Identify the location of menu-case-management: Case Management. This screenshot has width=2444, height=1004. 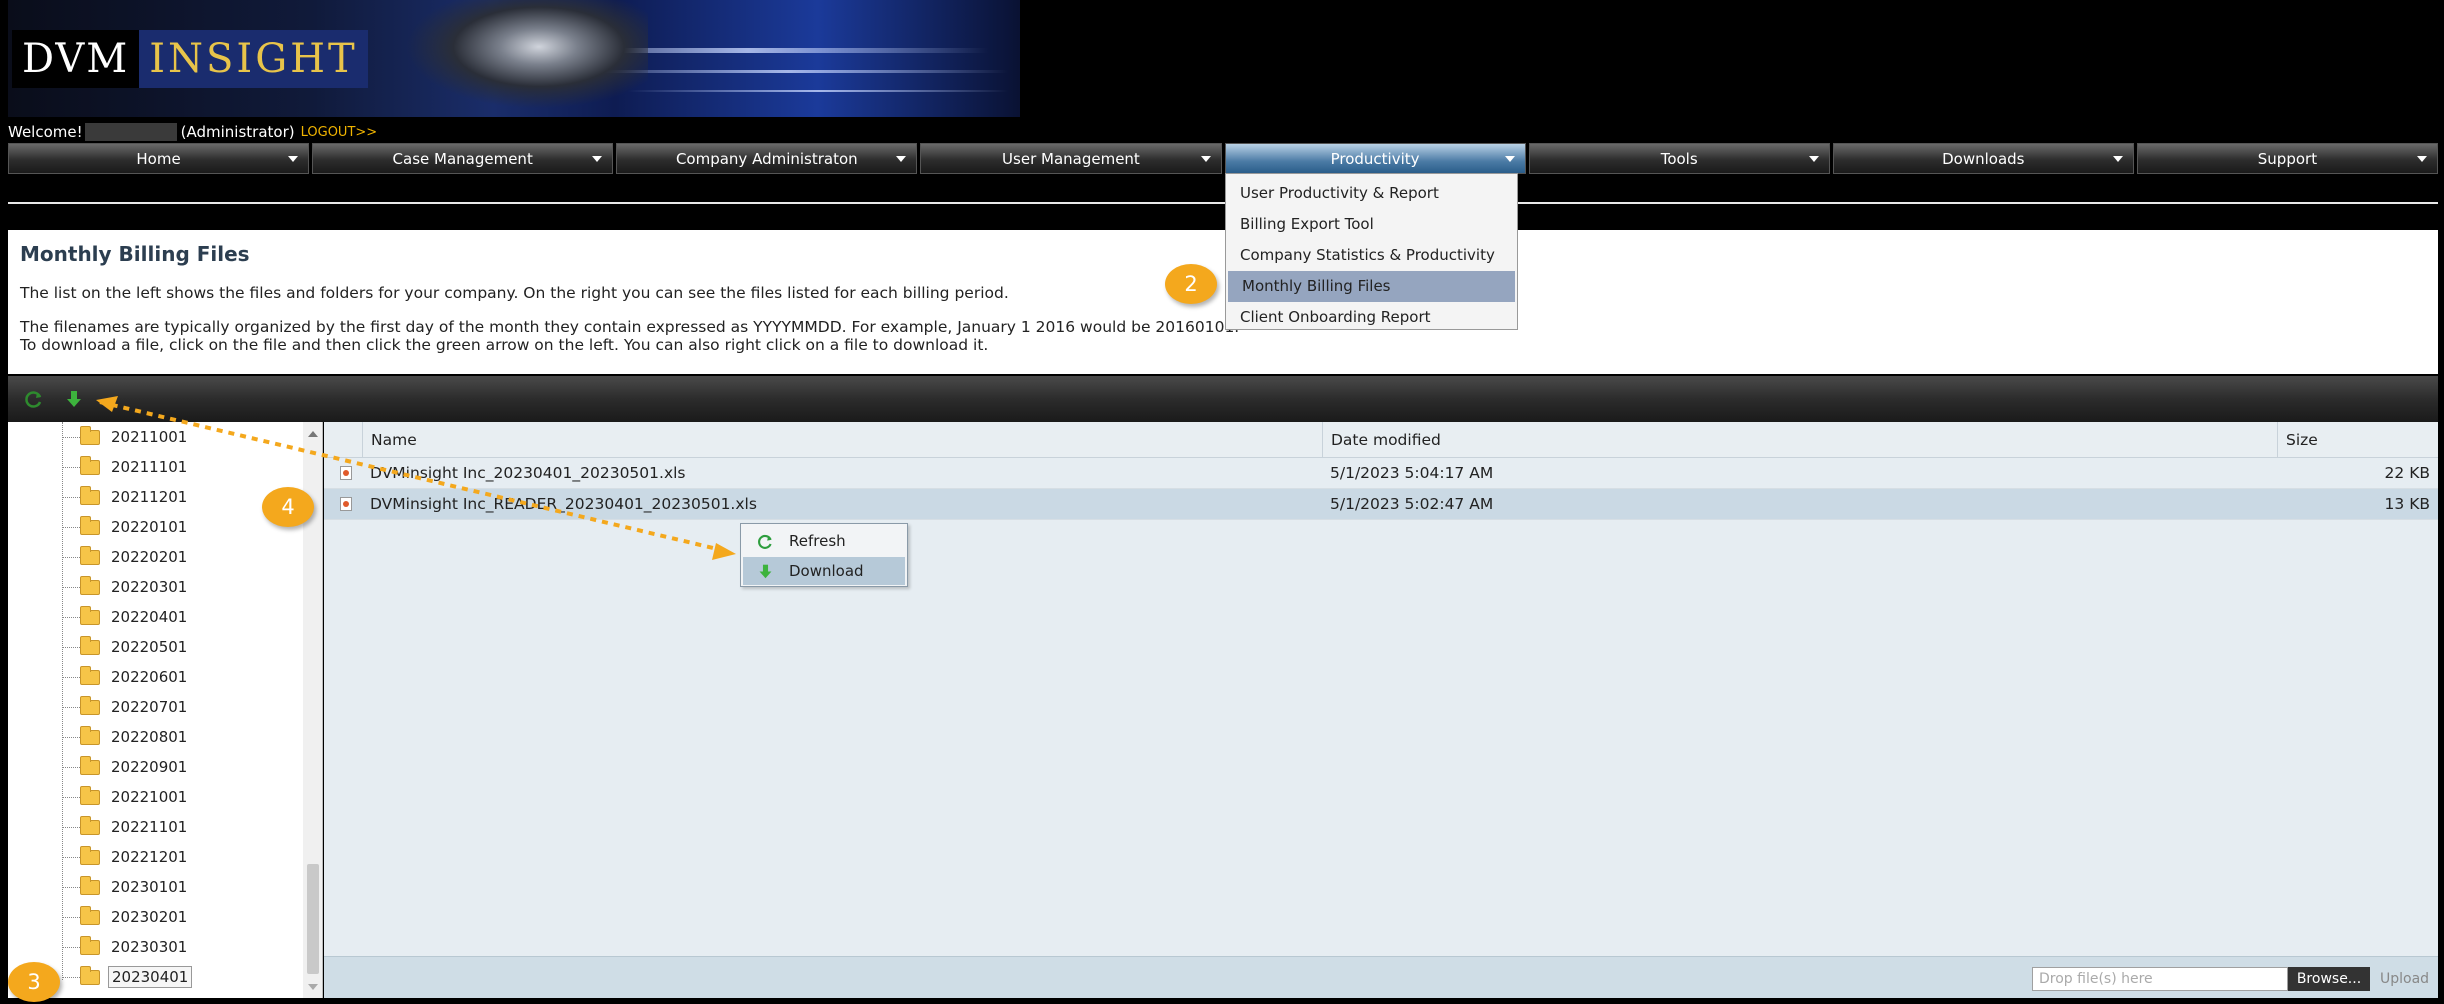
(463, 158).